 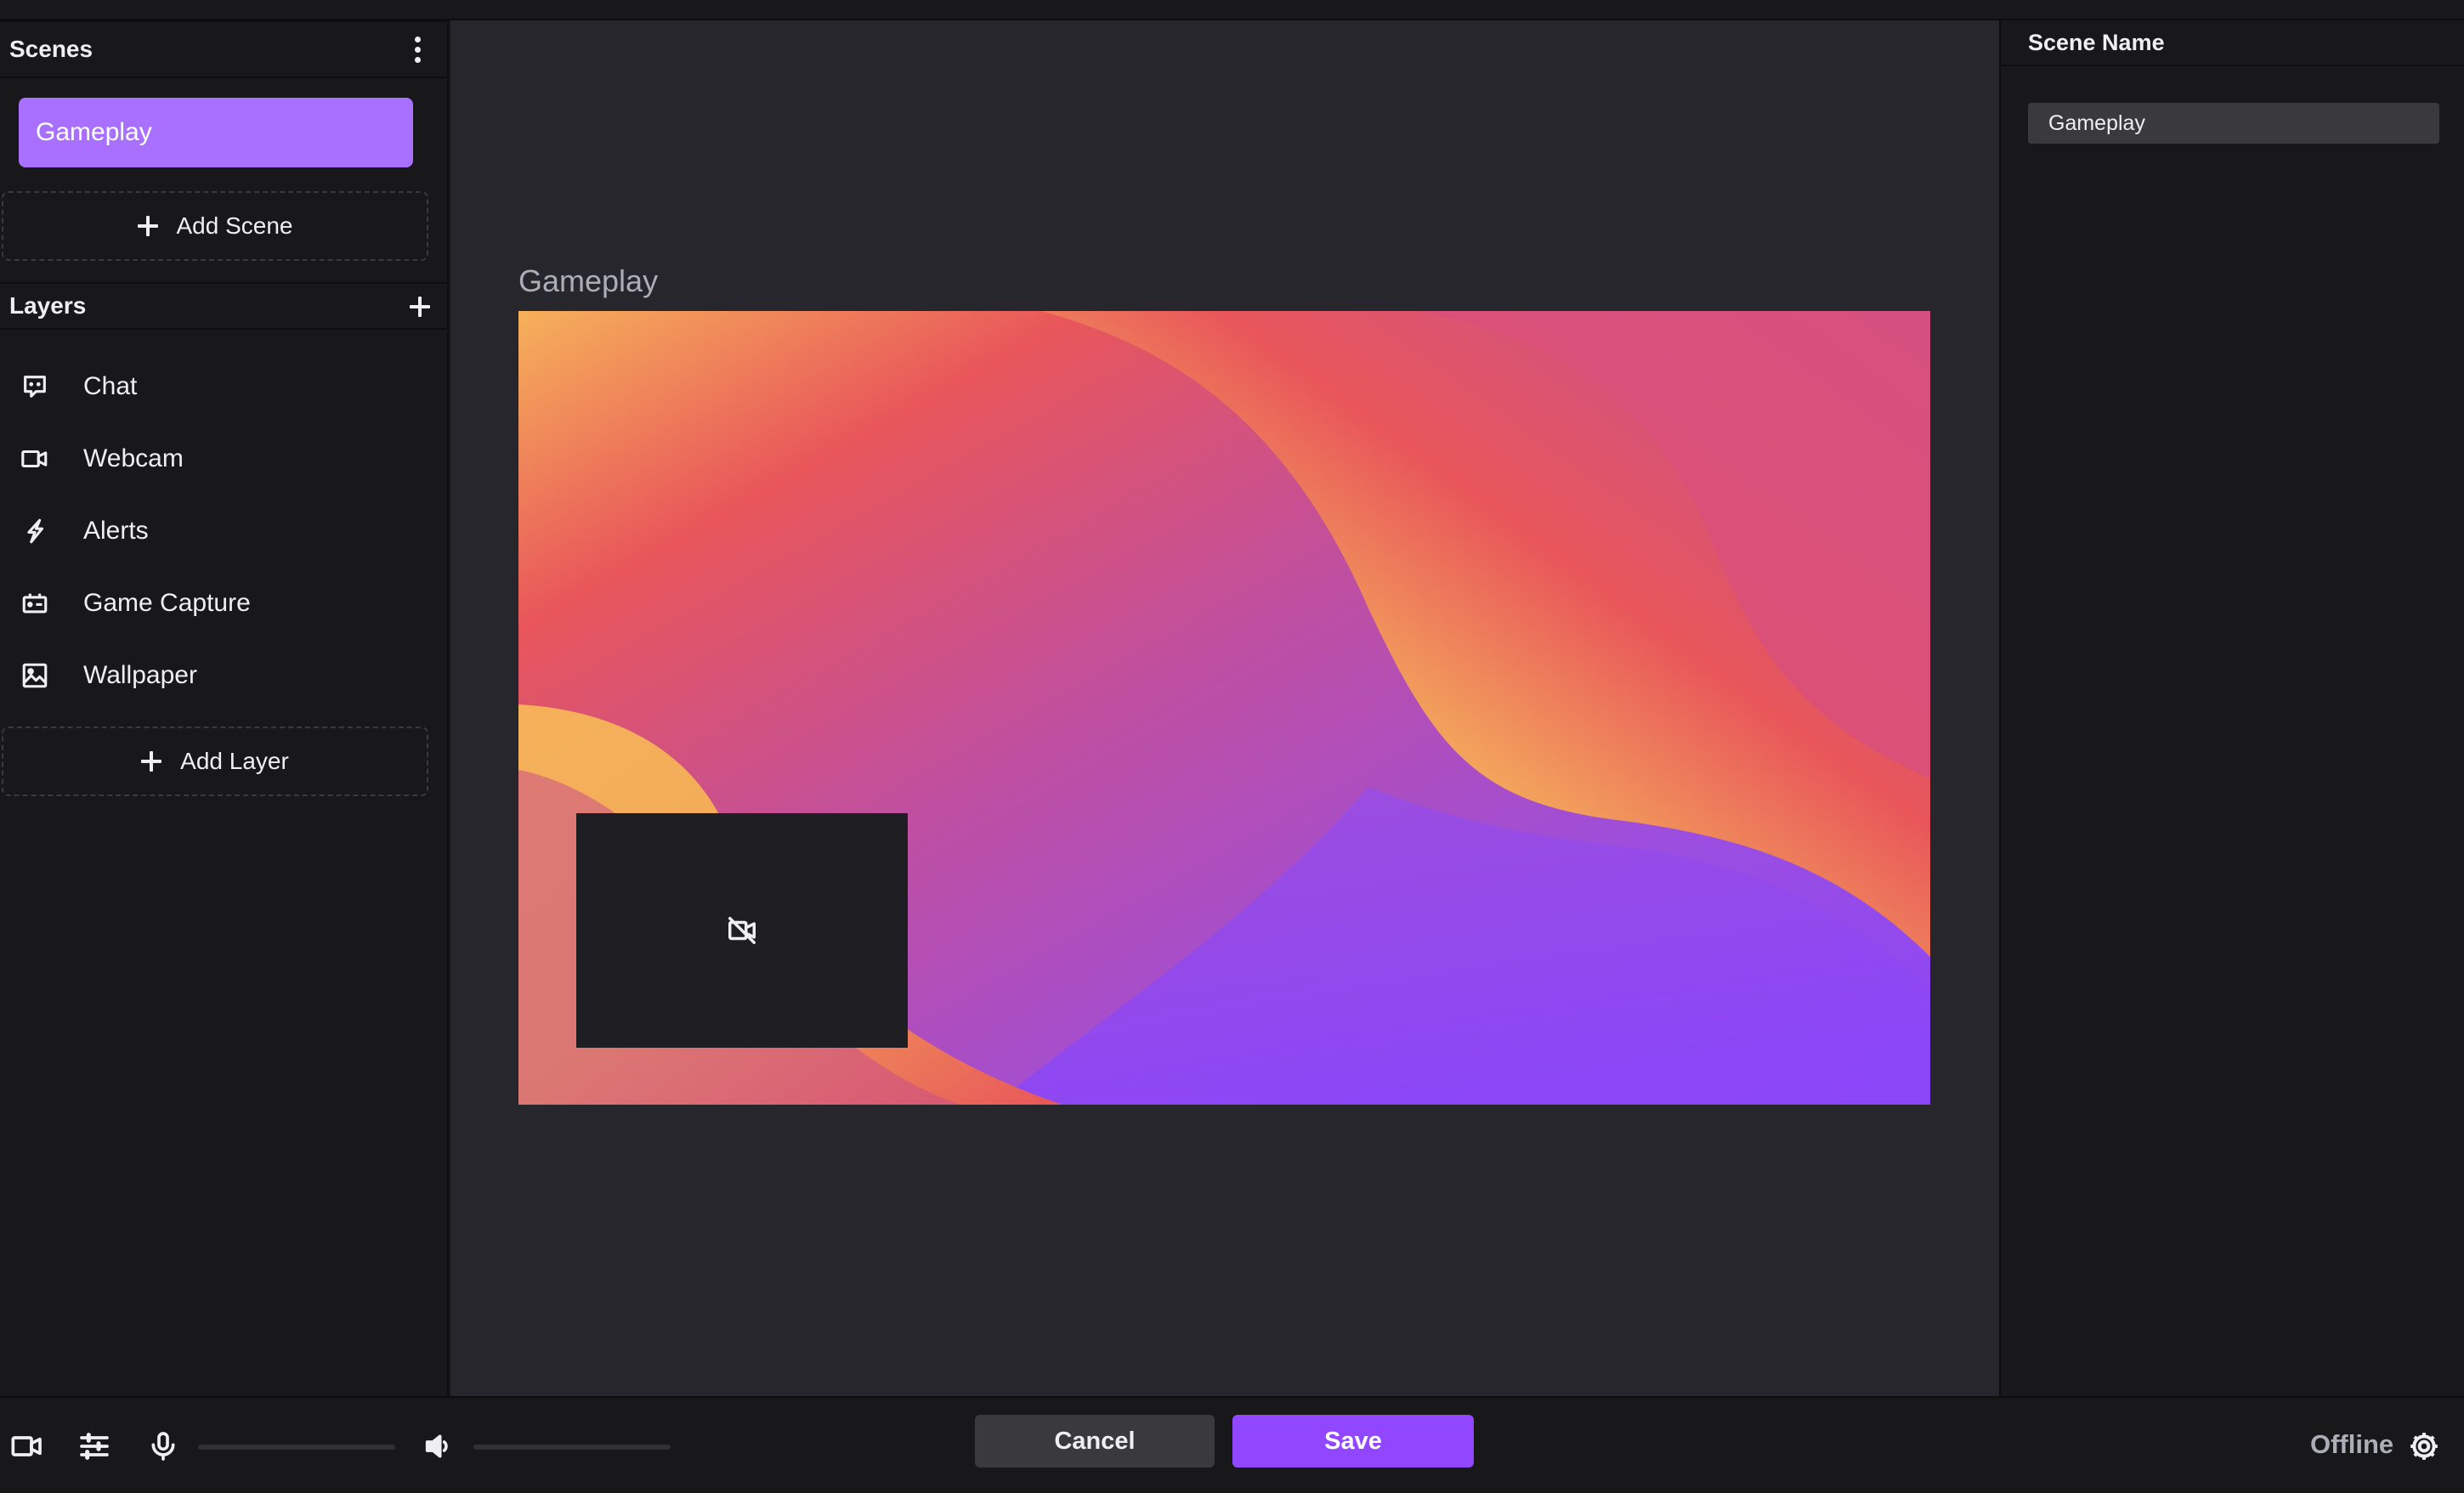 I want to click on layer-item-label: Alerts, so click(x=116, y=531).